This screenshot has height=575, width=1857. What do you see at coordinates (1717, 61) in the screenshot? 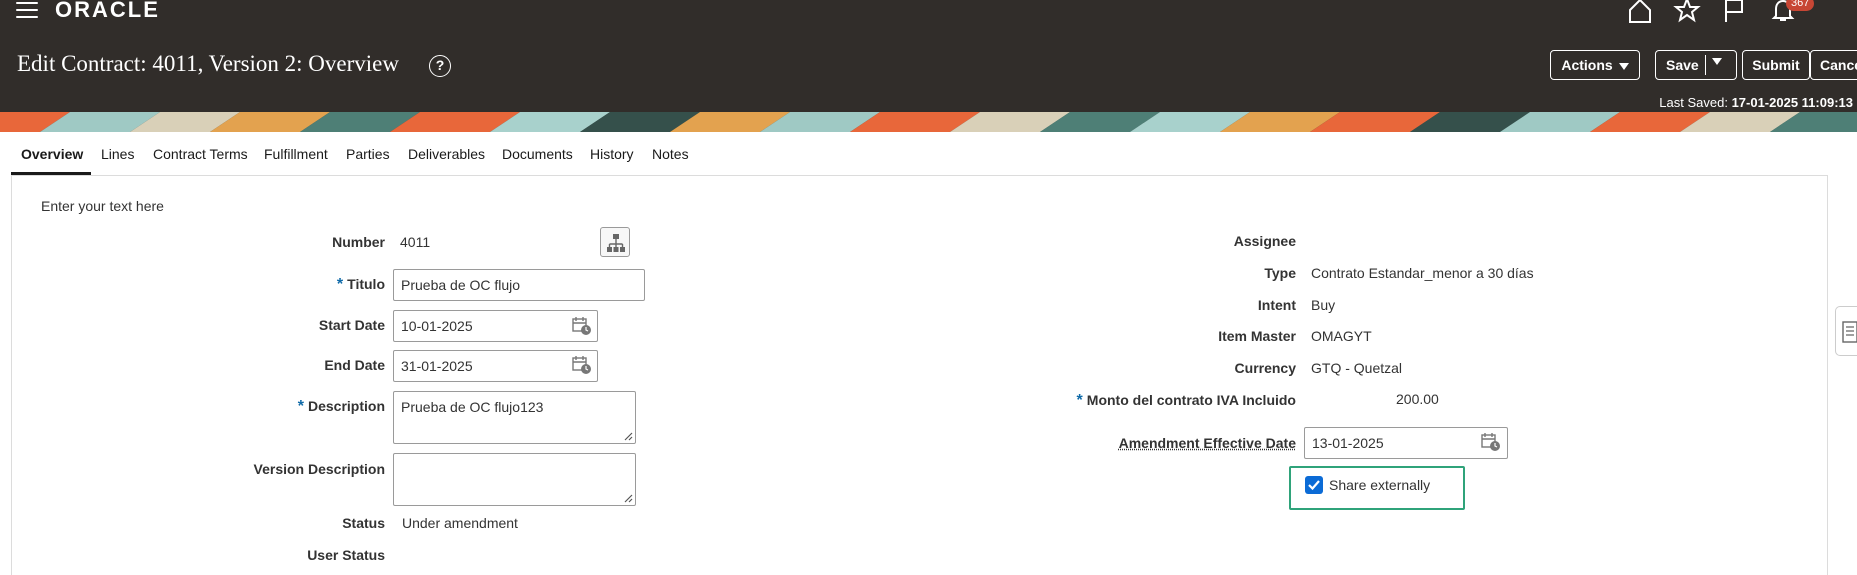
I see `save-menu-chevron-icon` at bounding box center [1717, 61].